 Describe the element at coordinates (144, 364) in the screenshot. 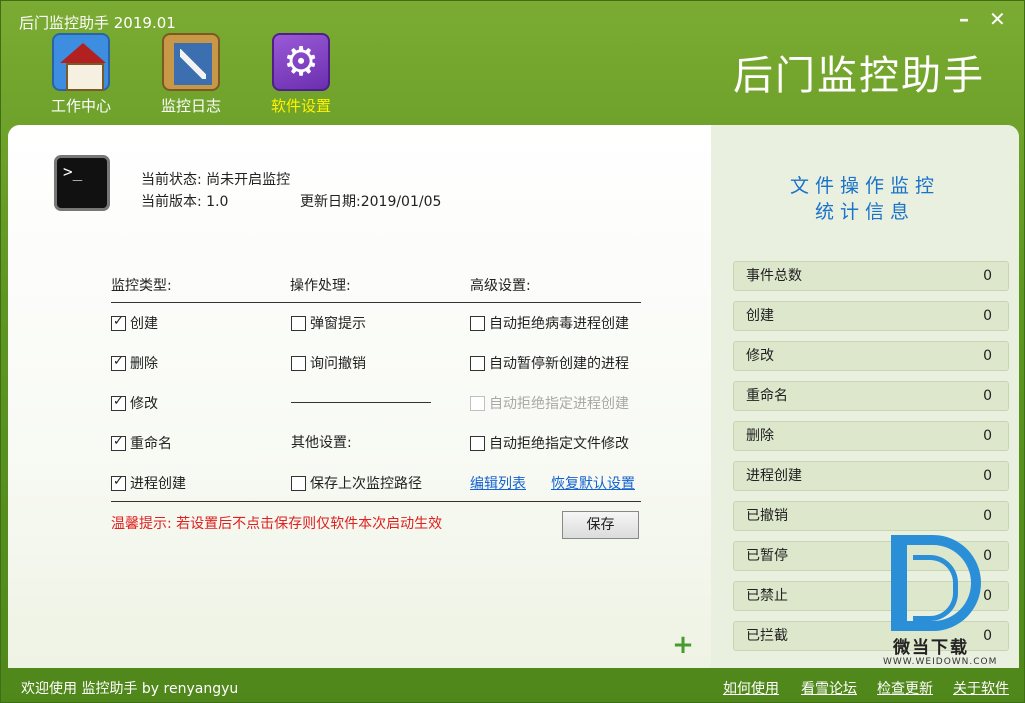

I see `checkbox-label: 删除` at that location.